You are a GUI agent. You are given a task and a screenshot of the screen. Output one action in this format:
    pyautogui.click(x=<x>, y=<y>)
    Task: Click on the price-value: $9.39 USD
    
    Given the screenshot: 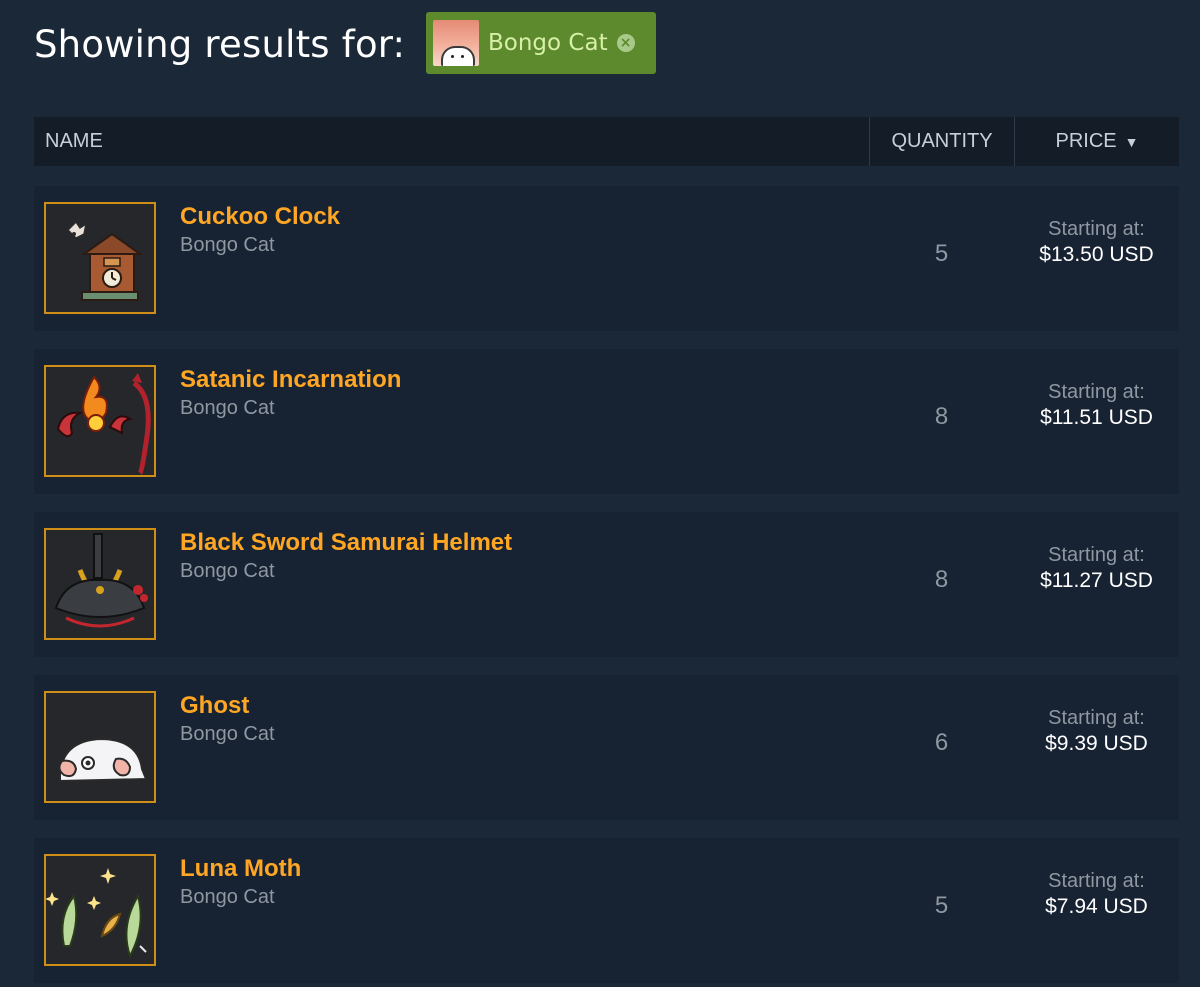 What is the action you would take?
    pyautogui.click(x=1096, y=743)
    